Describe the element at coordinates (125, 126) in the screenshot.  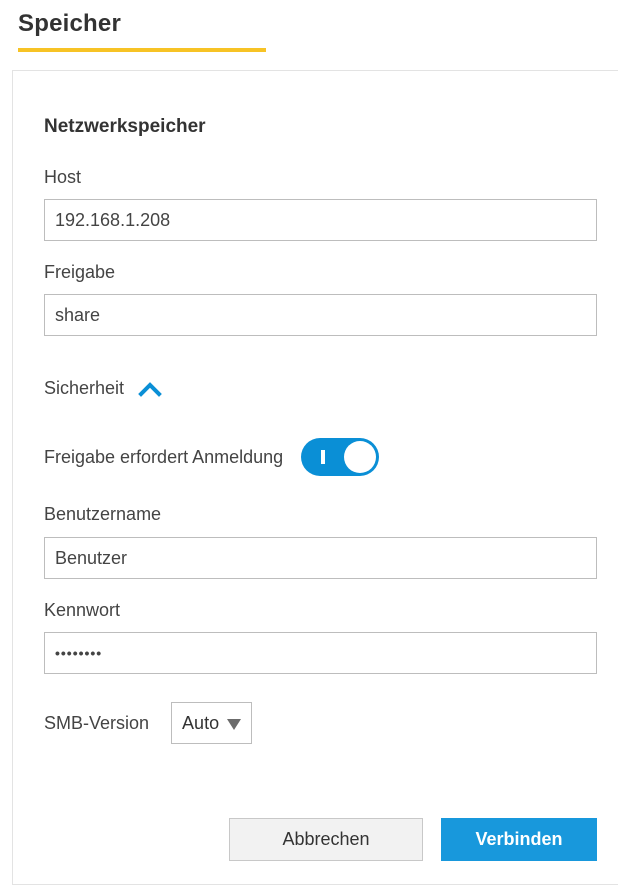
I see `section-title: Netzwerkspeicher` at that location.